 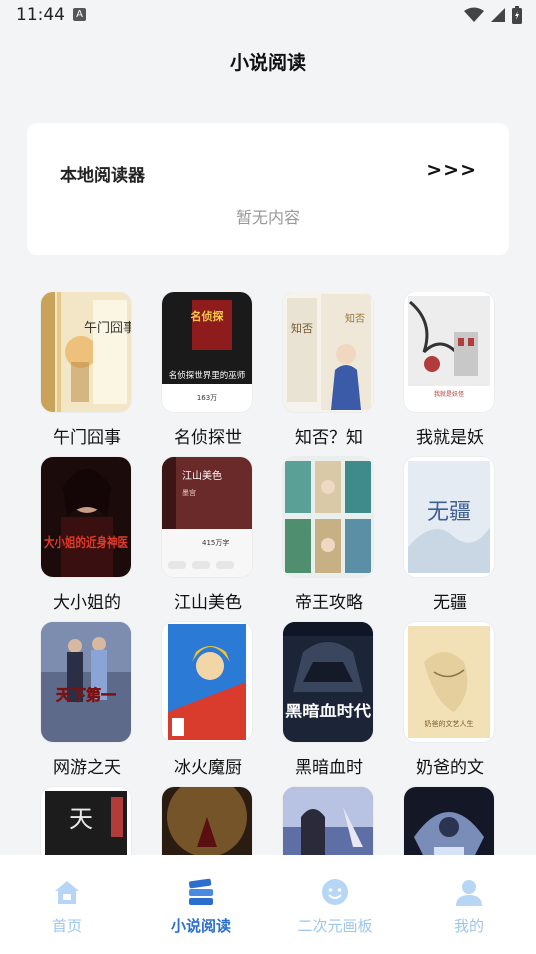 What do you see at coordinates (81, 819) in the screenshot?
I see `svg-text: 天` at bounding box center [81, 819].